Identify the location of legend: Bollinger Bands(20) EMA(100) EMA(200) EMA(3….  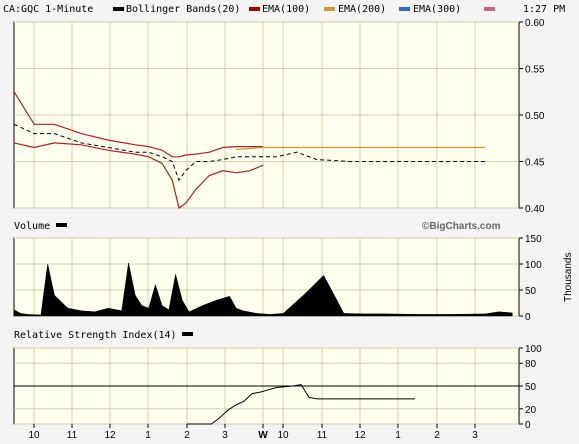
(304, 9).